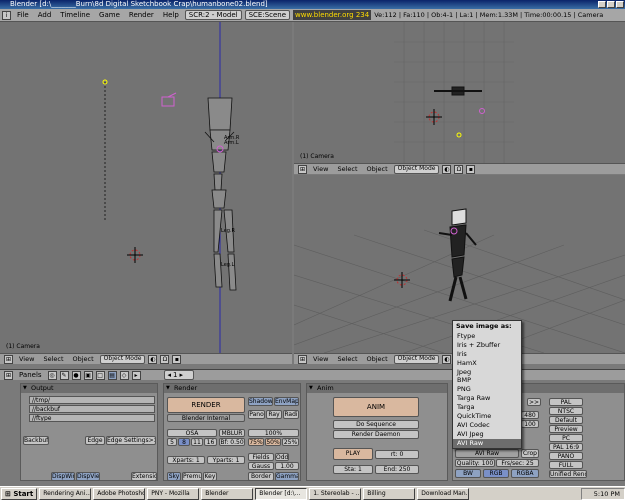 The width and height of the screenshot is (625, 500). What do you see at coordinates (496, 473) in the screenshot?
I see `rgb-toggle: RGB` at bounding box center [496, 473].